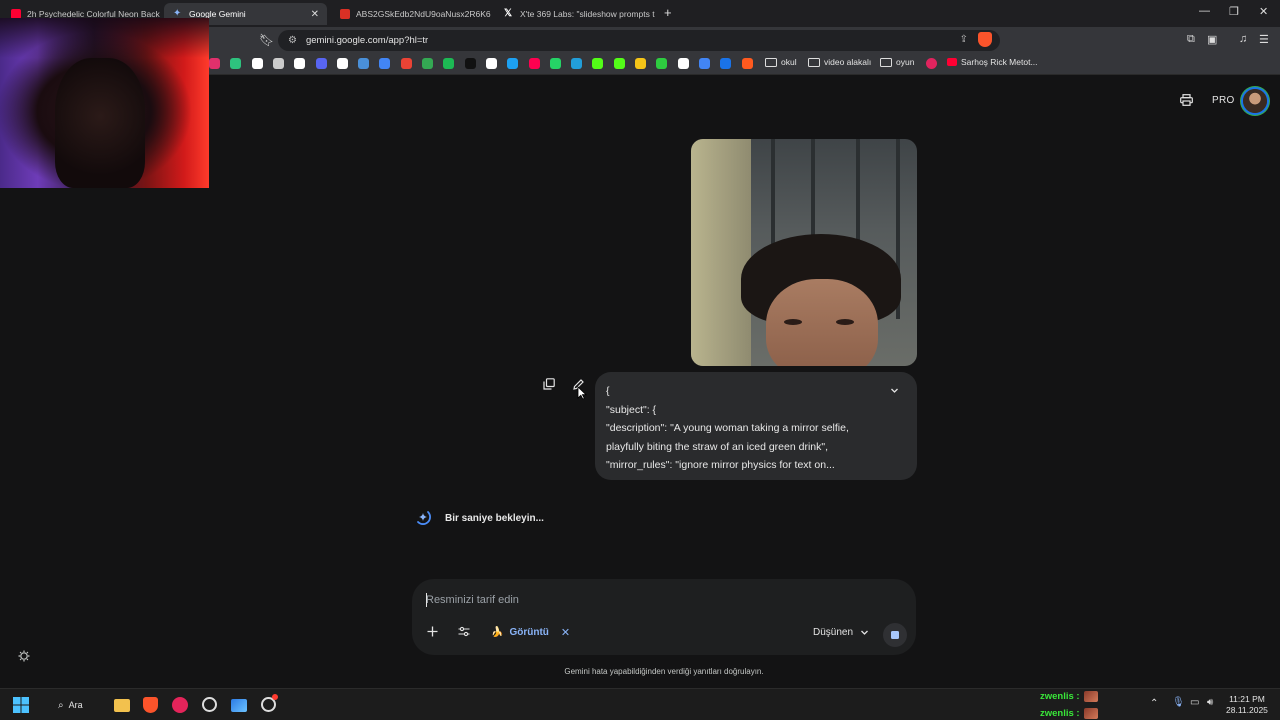 The height and width of the screenshot is (720, 1280). I want to click on system-clock: 11:21 PM 28.11.2025, so click(1247, 705).